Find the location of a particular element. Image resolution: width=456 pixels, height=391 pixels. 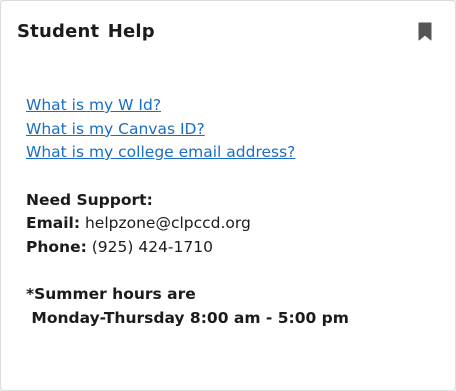

phone-line: Phone: (925) 424-1710 is located at coordinates (187, 248).